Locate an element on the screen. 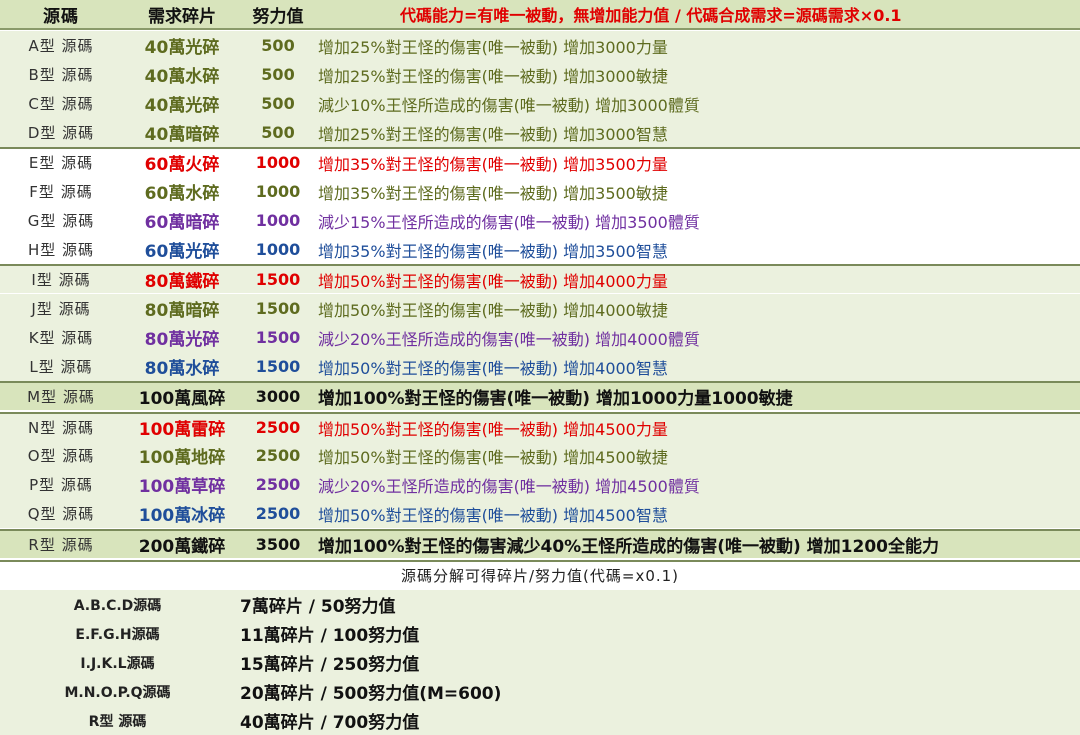  table-row: D型 源碼 40萬暗碎 500 增加25%對王怪的傷害(唯一被動) 增加3000智慧 is located at coordinates (540, 132).